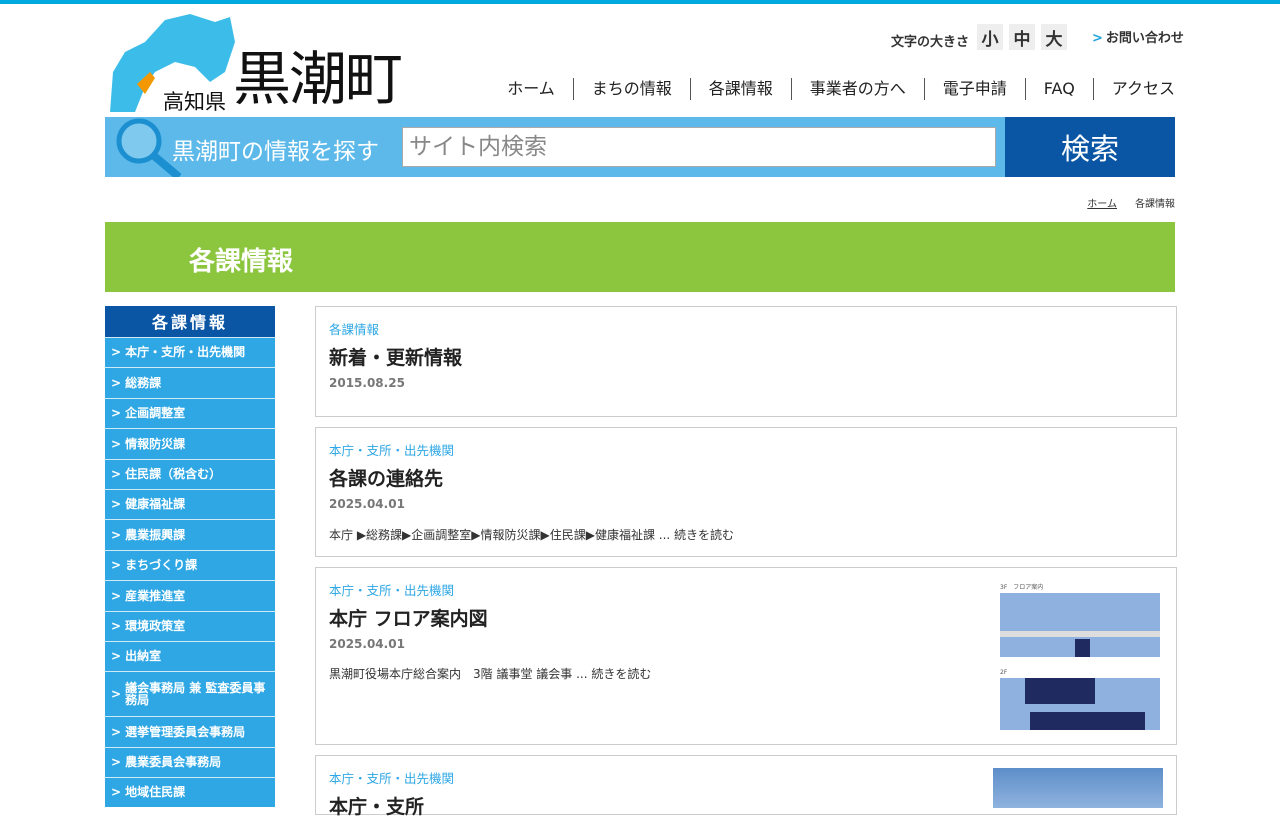  What do you see at coordinates (354, 328) in the screenshot?
I see `post-category: 各課情報` at bounding box center [354, 328].